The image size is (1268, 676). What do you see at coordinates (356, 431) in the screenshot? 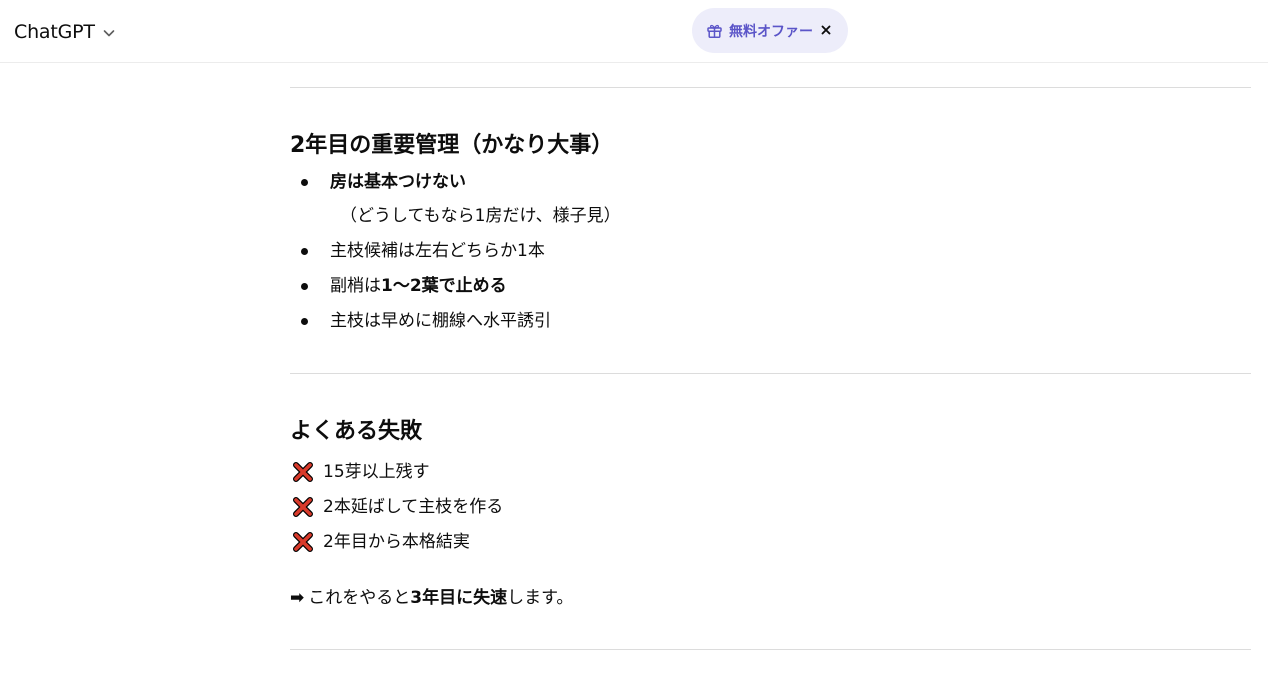
I see `section-heading-mistakes: よくある失敗` at bounding box center [356, 431].